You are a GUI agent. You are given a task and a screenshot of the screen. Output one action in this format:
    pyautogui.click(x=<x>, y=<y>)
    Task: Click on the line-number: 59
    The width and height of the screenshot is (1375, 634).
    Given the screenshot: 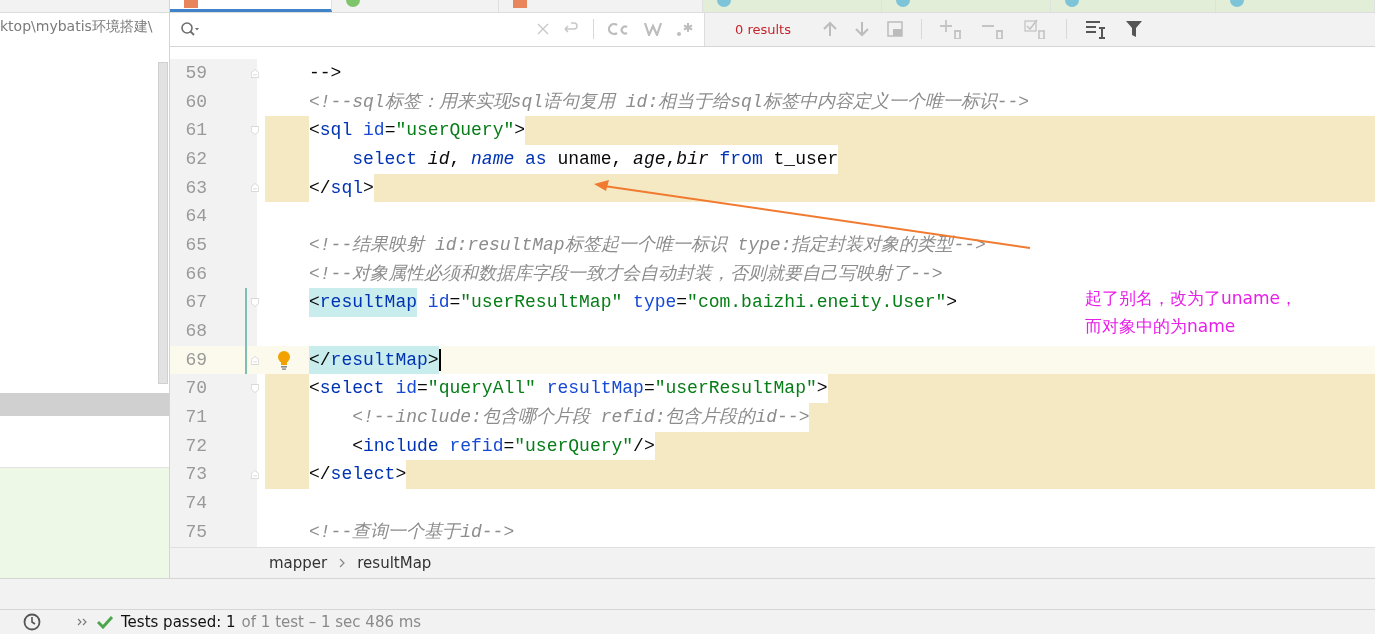 What is the action you would take?
    pyautogui.click(x=213, y=73)
    